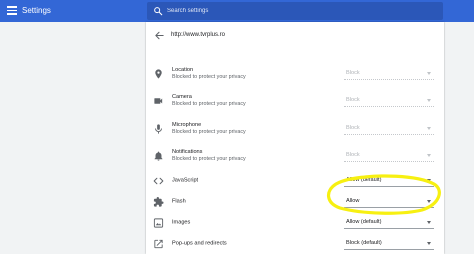 The image size is (474, 254). Describe the element at coordinates (389, 244) in the screenshot. I see `popups-select: Block (default)` at that location.